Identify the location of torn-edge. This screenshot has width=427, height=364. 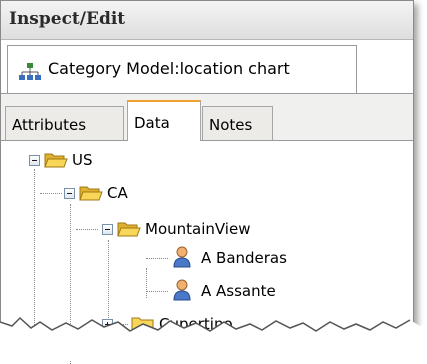
(213, 338).